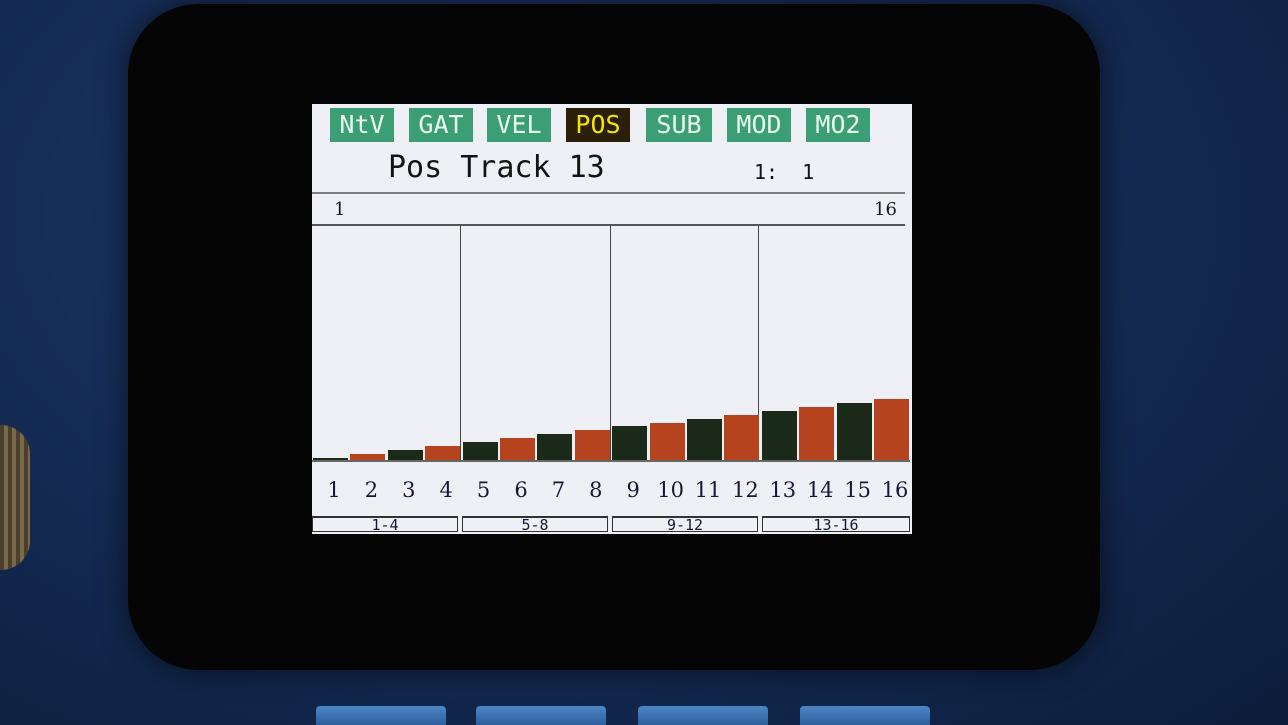 This screenshot has height=725, width=1288. What do you see at coordinates (608, 168) in the screenshot?
I see `track-header: Pos Track 13 1: 1` at bounding box center [608, 168].